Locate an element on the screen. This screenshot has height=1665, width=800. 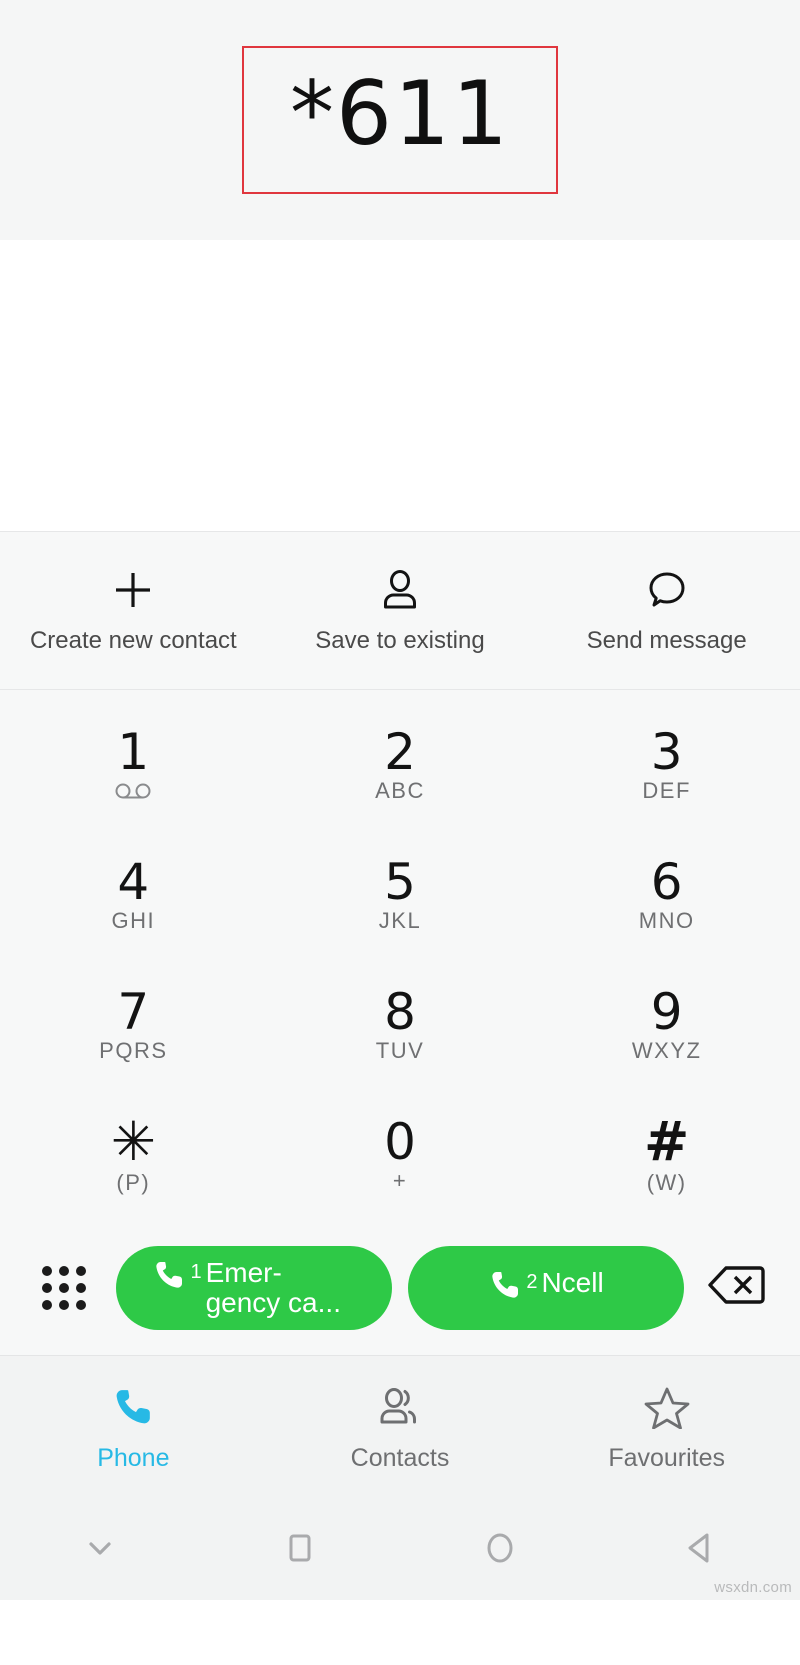
dialpad-key-9-digit: 9 is located at coordinates (666, 1012).